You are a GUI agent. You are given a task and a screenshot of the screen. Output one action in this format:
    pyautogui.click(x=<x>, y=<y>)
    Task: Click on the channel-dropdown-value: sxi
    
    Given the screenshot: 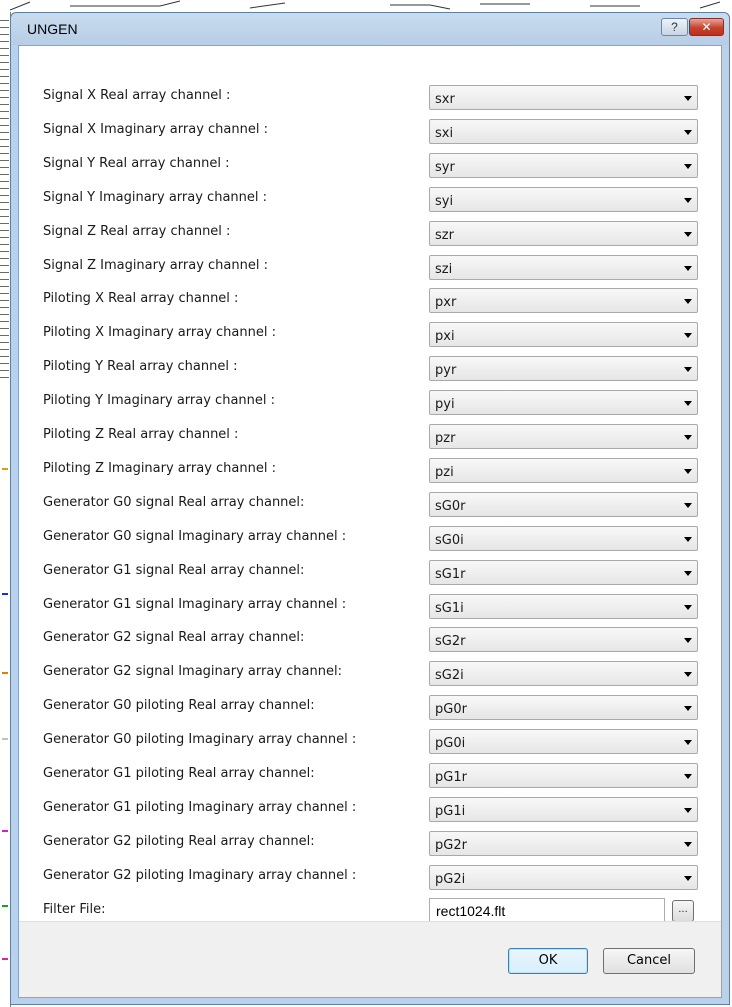 What is the action you would take?
    pyautogui.click(x=444, y=133)
    